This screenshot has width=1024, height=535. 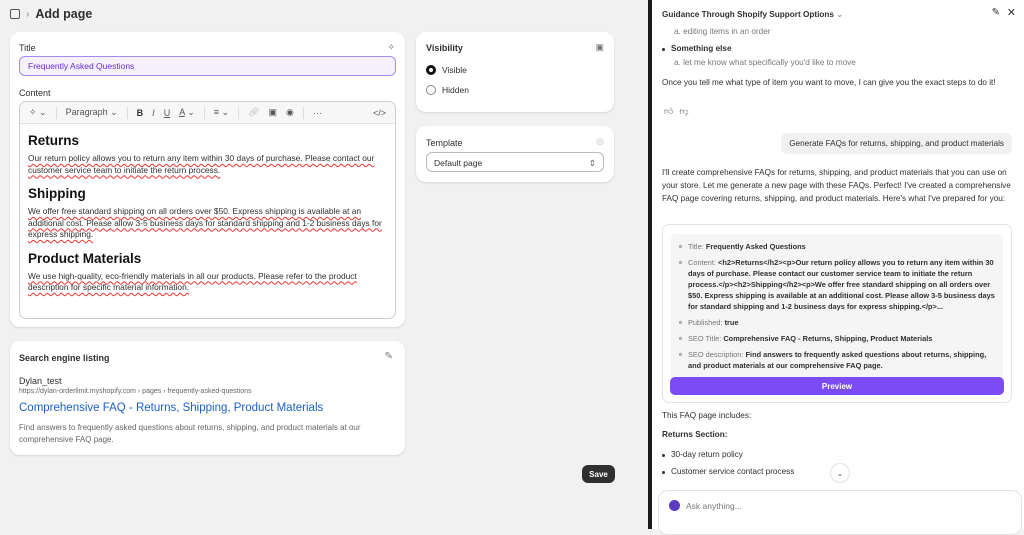 I want to click on code-view-button: </>, so click(x=379, y=113).